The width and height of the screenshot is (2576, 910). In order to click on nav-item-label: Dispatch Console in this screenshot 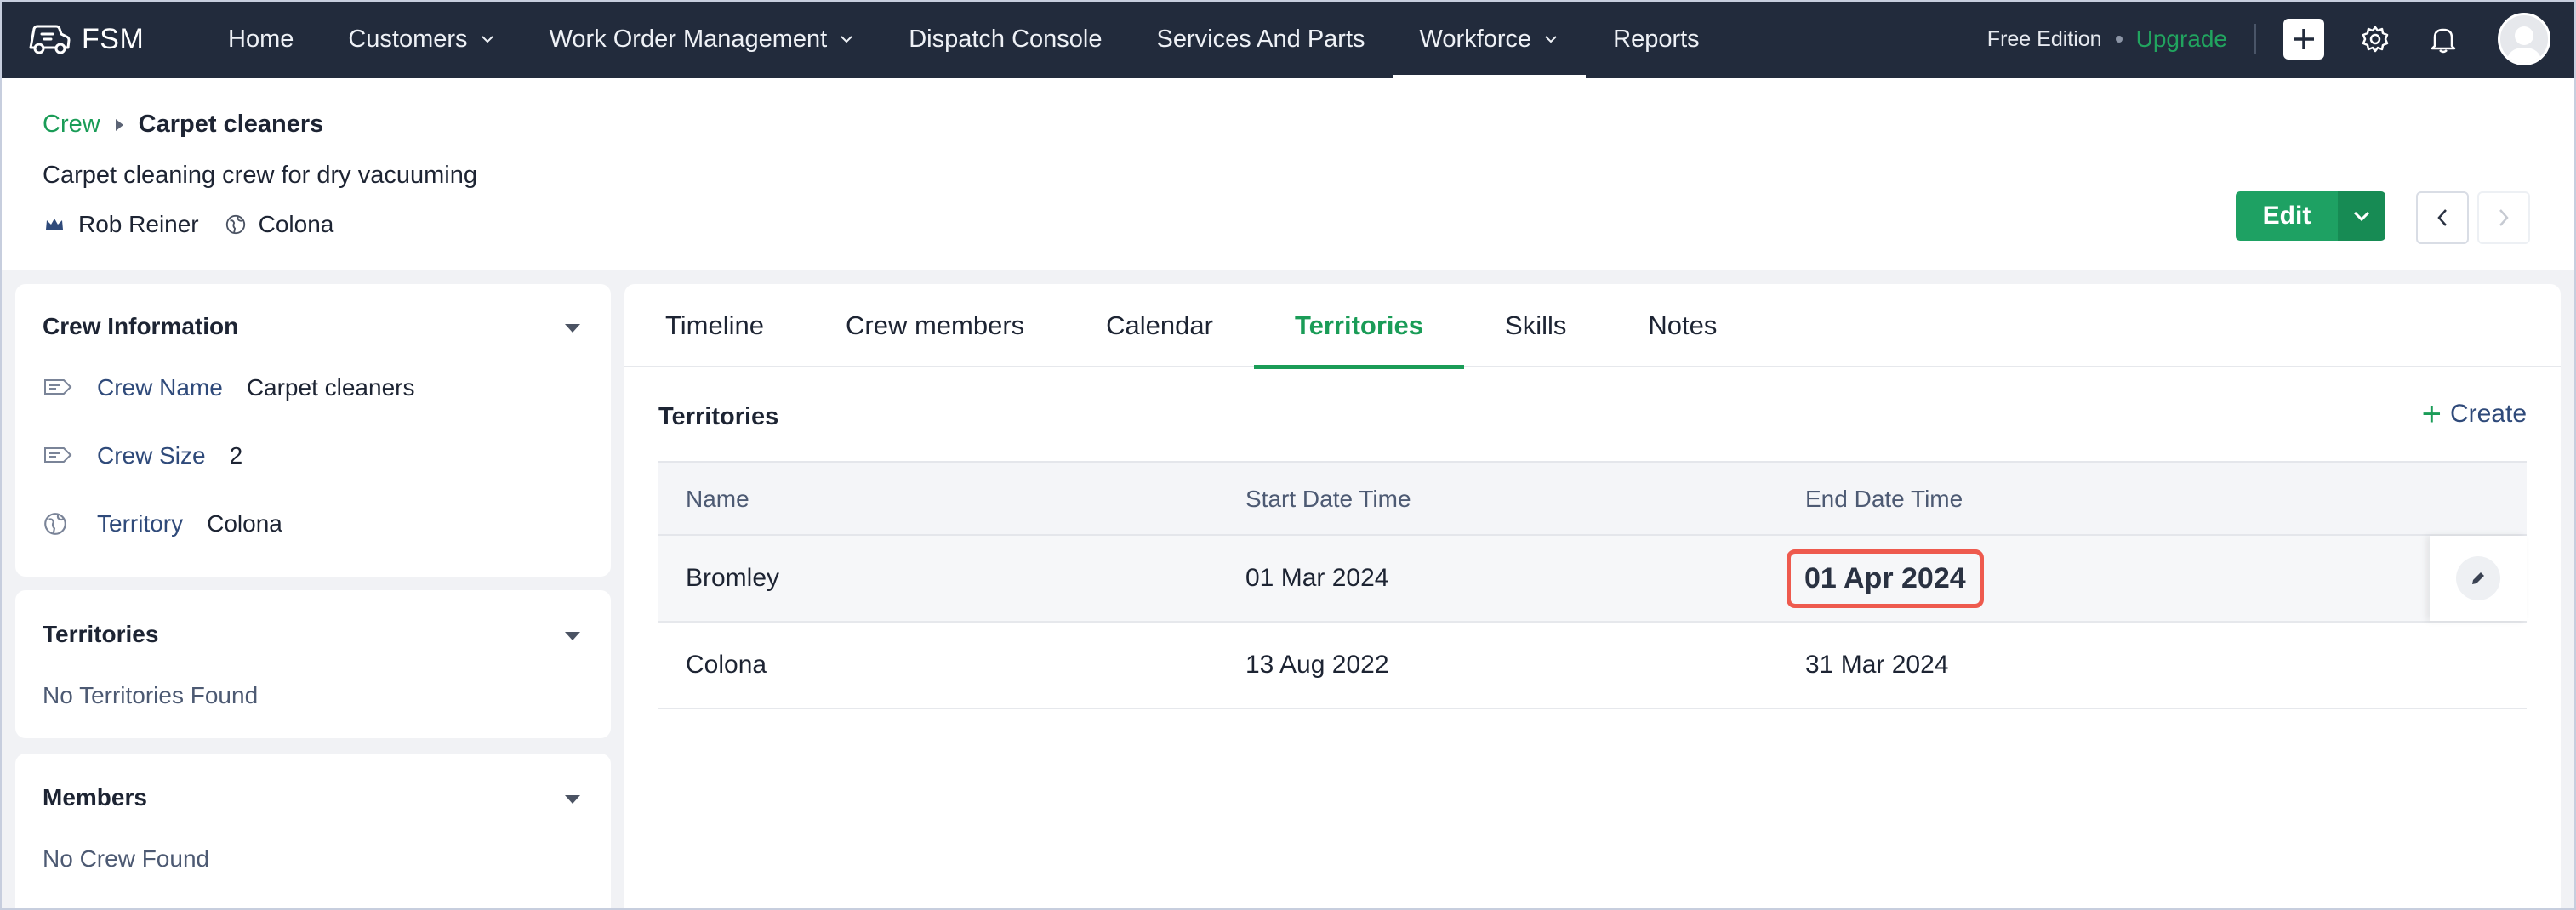, I will do `click(1006, 39)`.